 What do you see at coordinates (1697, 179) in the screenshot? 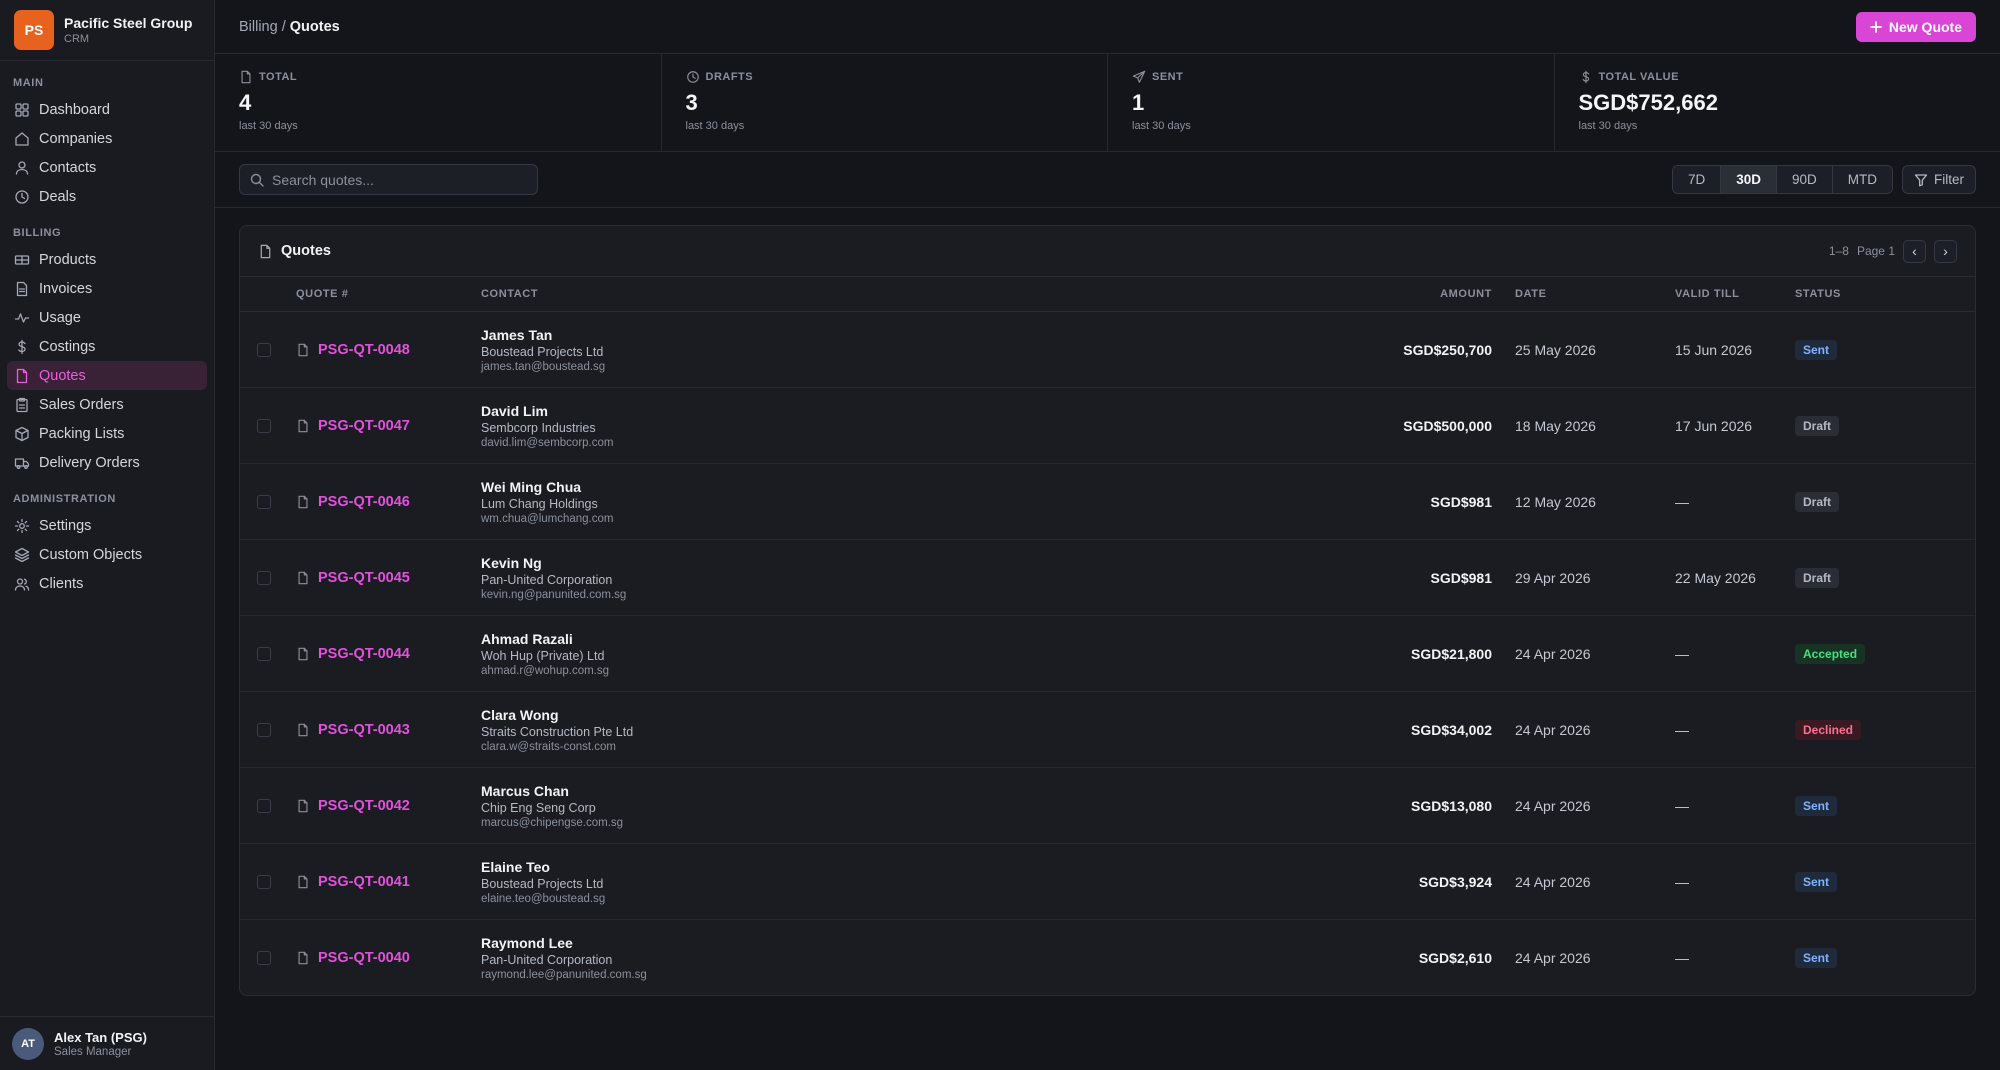
I see `range-7d: 7D` at bounding box center [1697, 179].